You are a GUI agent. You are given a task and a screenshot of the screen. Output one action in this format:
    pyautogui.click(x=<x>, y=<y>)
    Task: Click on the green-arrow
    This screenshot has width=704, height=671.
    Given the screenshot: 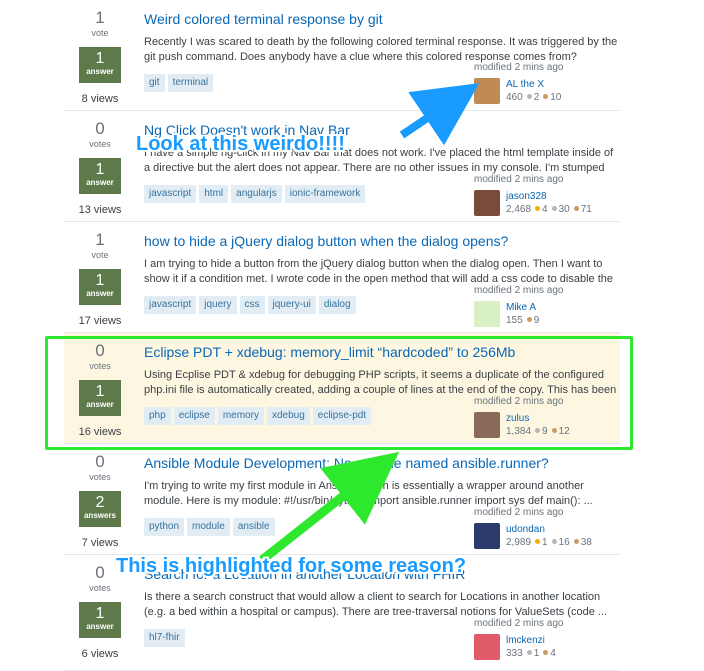 What is the action you would take?
    pyautogui.click(x=329, y=507)
    